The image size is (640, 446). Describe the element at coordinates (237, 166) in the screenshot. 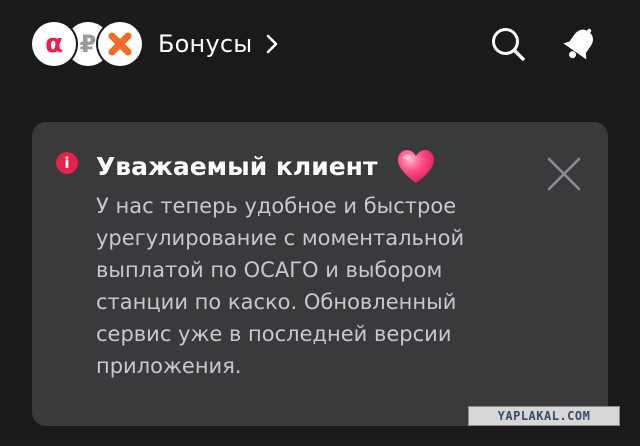

I see `notification-title: Уважаемый клиент` at that location.